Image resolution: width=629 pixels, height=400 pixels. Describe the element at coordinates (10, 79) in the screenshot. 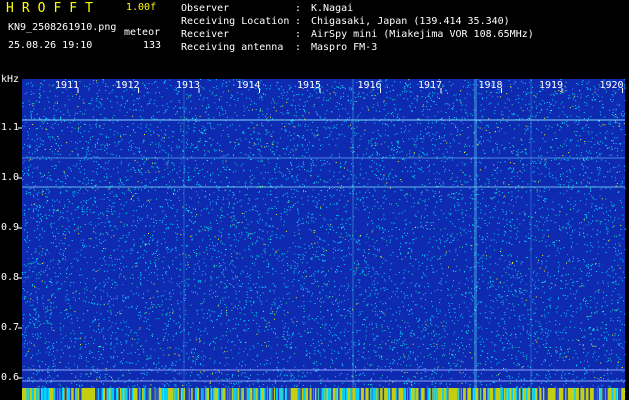

I see `frequency-unit: kHz` at that location.